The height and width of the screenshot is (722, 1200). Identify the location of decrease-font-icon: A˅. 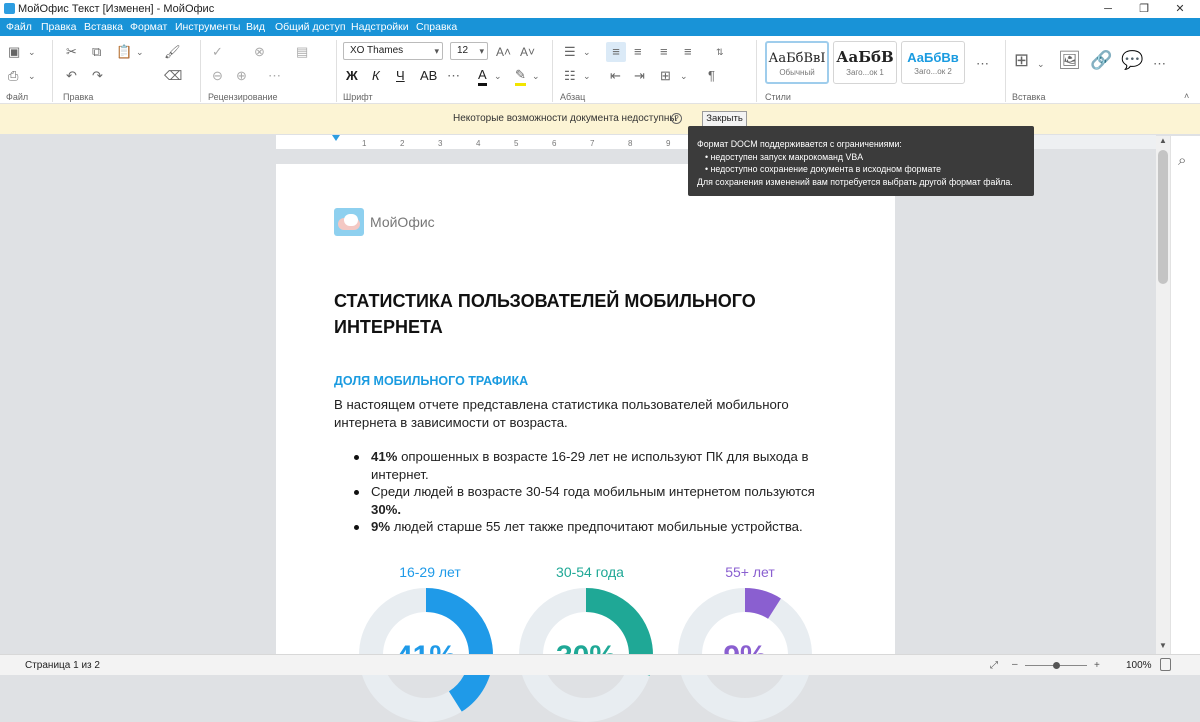
(527, 52).